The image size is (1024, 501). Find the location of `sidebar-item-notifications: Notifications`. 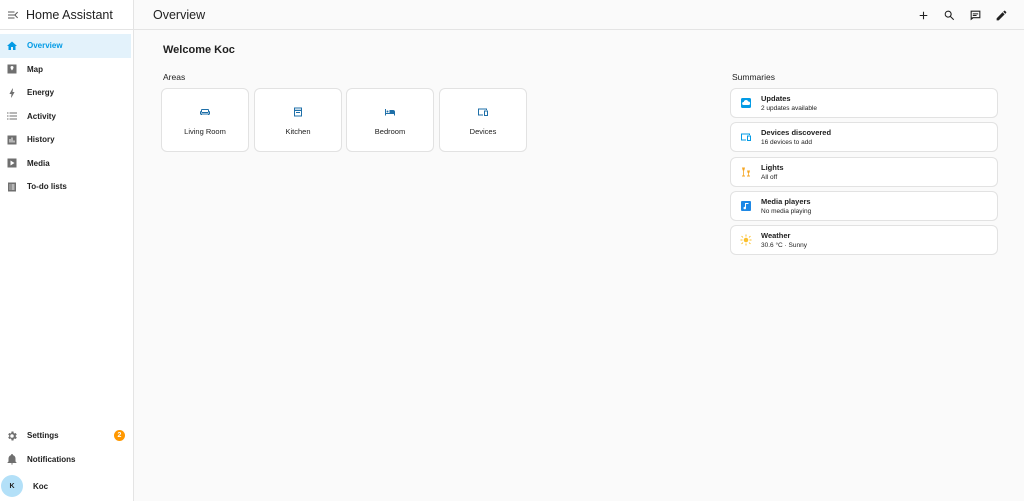

sidebar-item-notifications: Notifications is located at coordinates (66, 460).